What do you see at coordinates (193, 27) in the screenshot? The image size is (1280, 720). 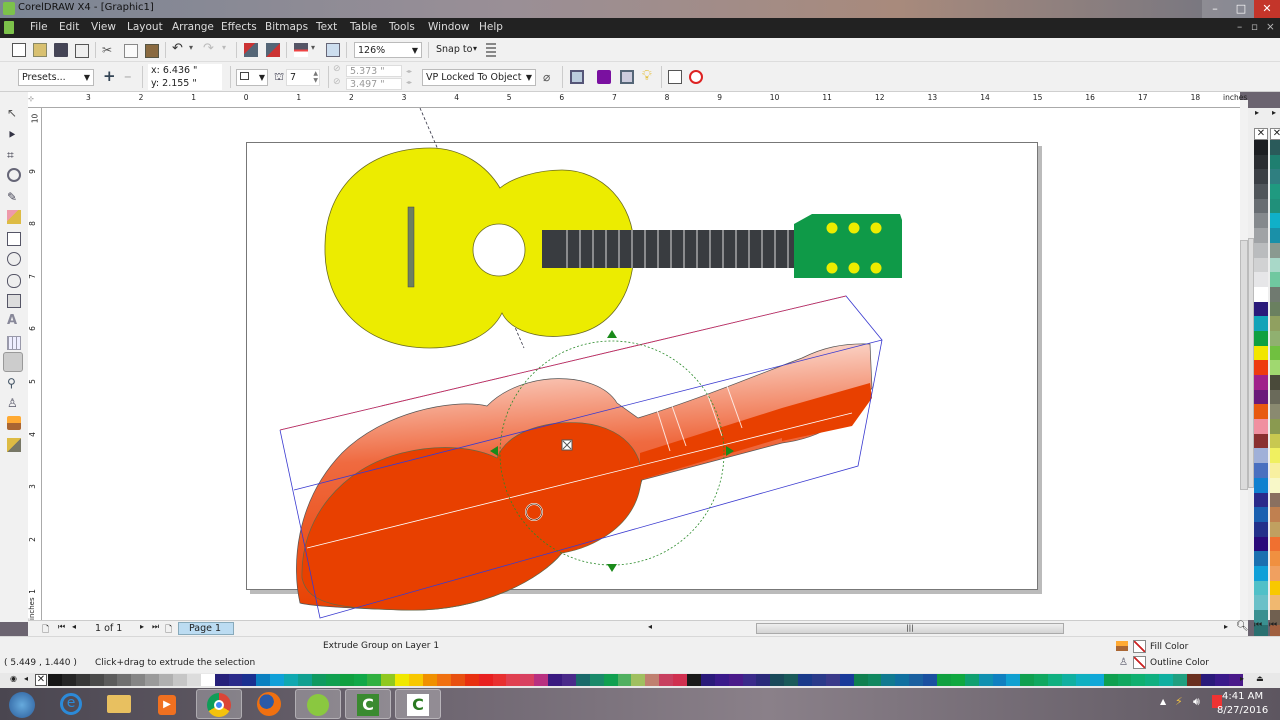 I see `menu-arrange: Arrange` at bounding box center [193, 27].